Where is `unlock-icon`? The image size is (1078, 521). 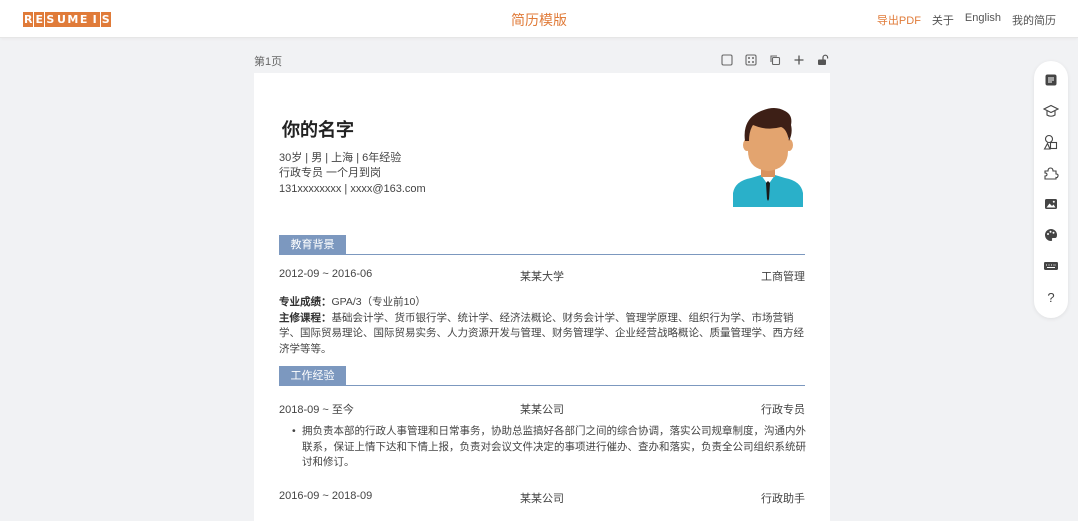 unlock-icon is located at coordinates (823, 60).